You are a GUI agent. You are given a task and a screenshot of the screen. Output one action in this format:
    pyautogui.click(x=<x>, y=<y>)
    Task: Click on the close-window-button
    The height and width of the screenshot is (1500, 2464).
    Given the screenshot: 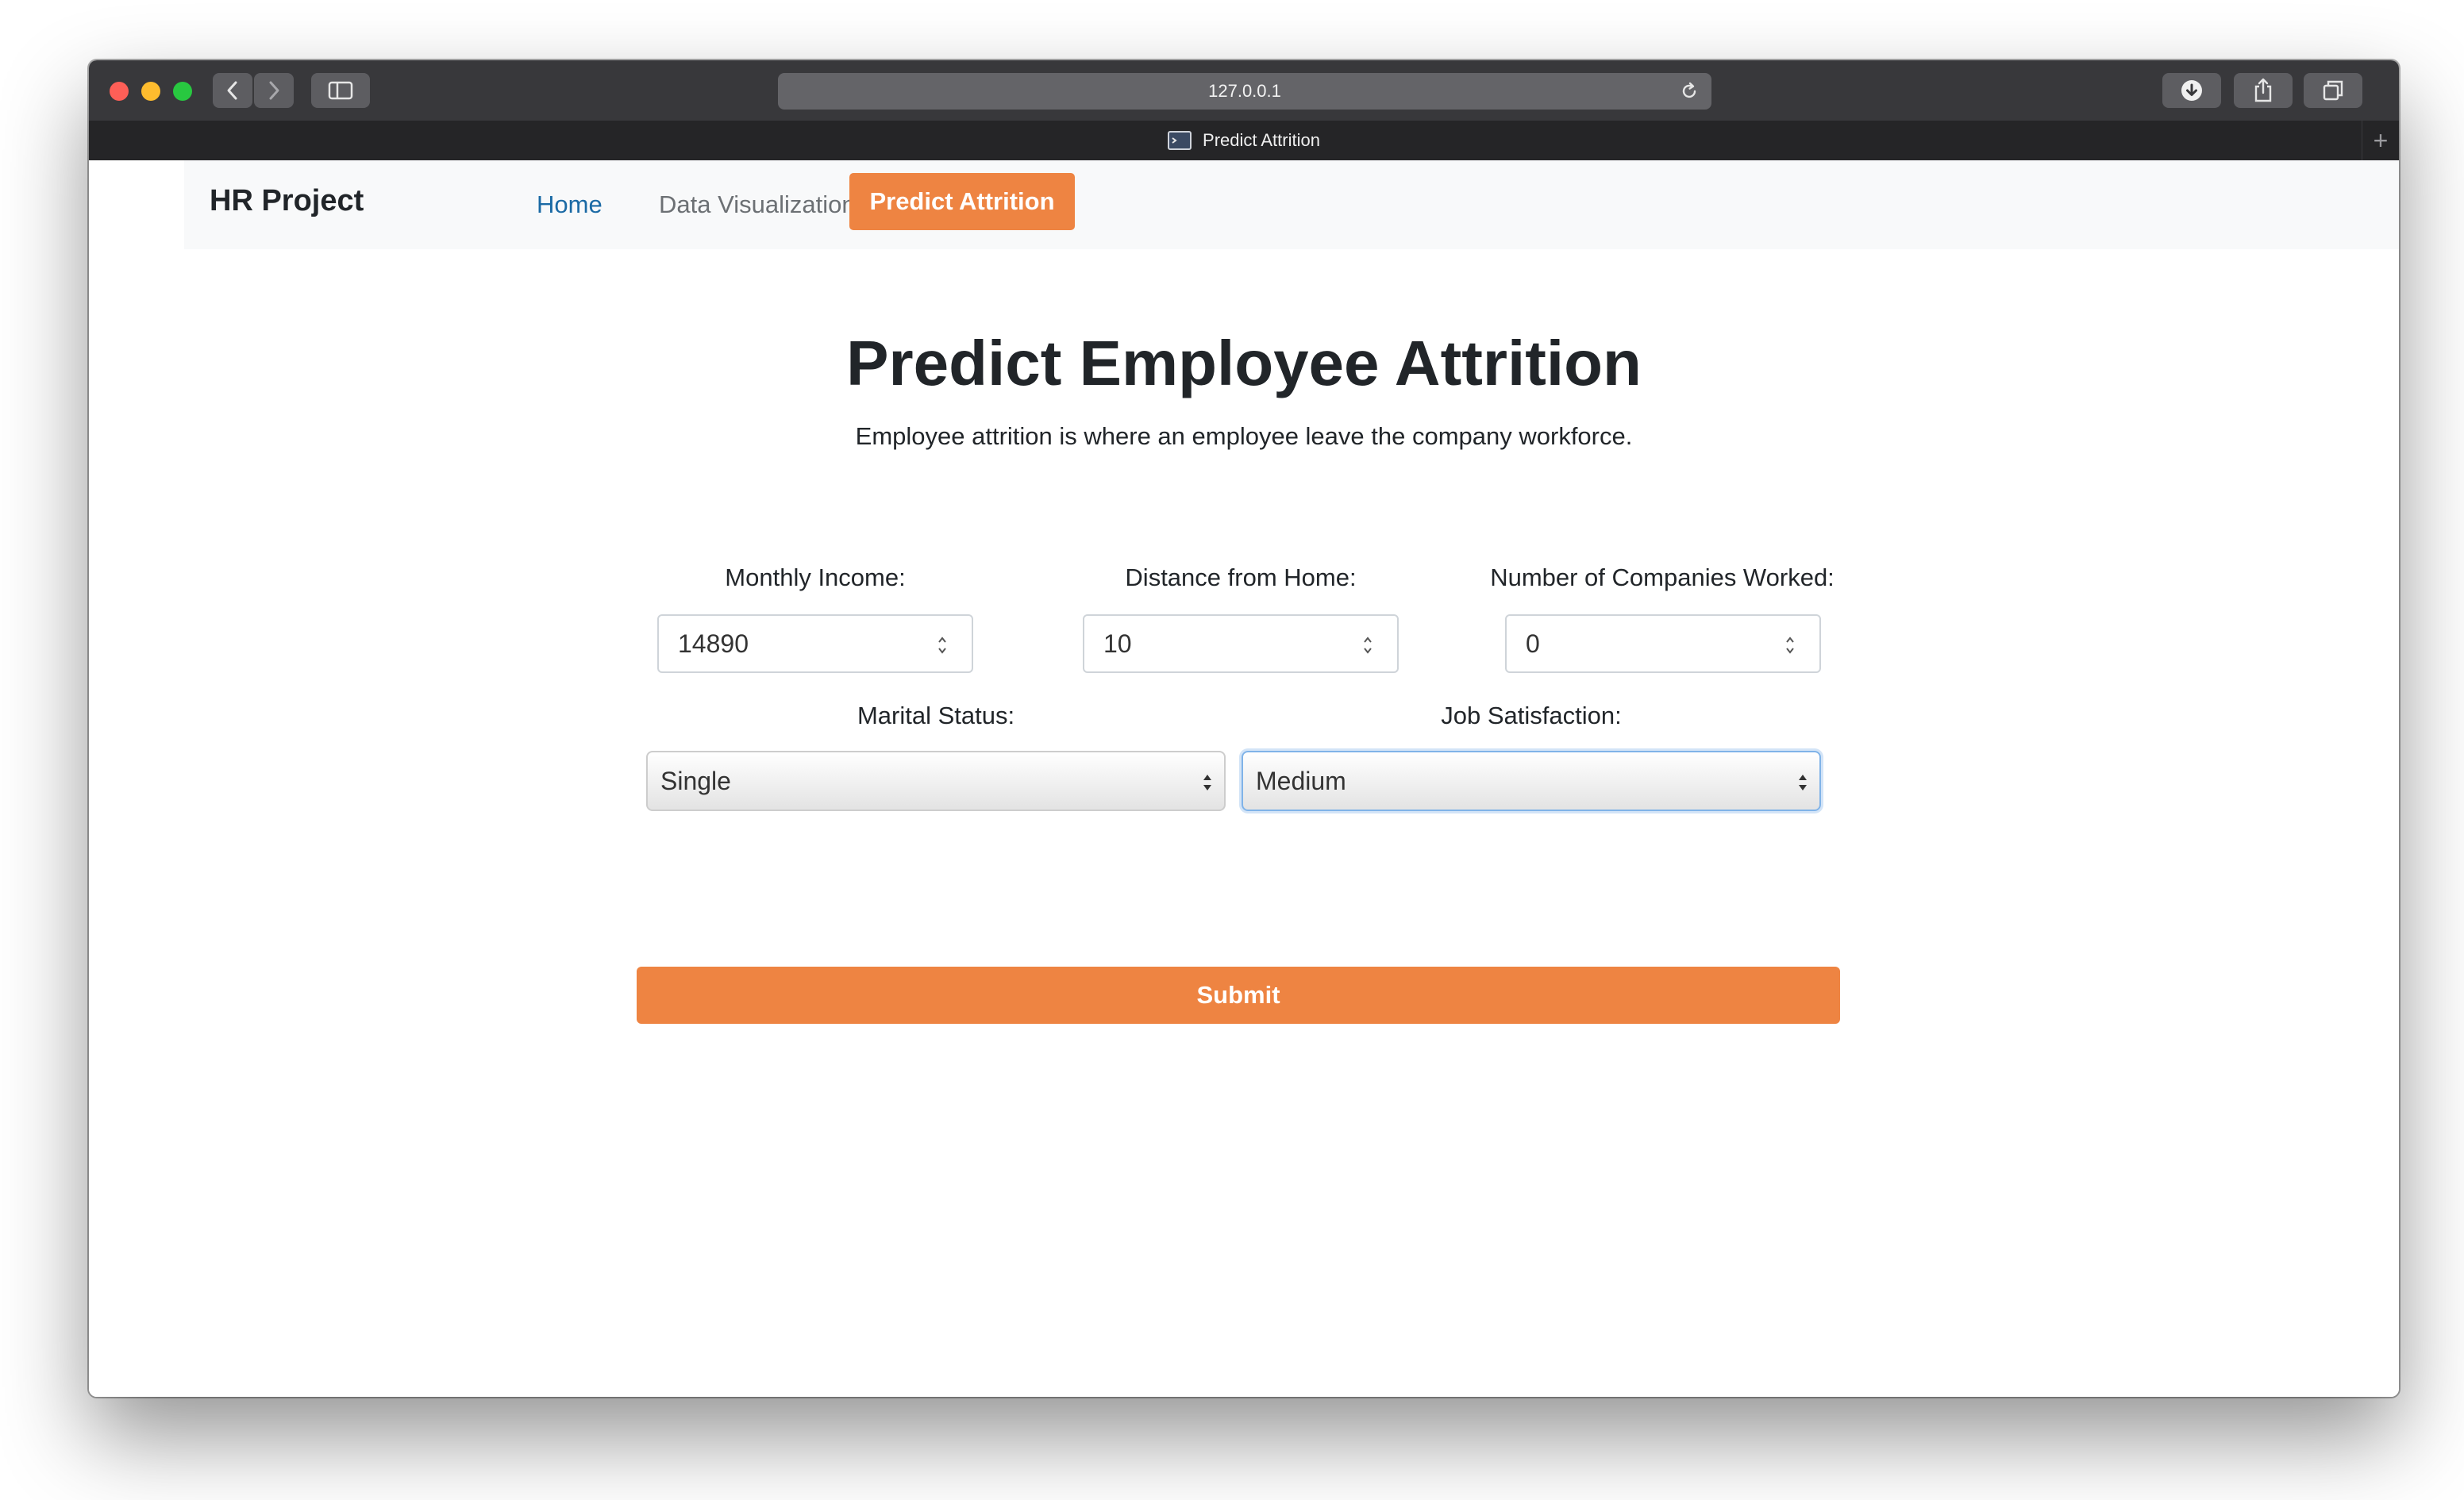 What is the action you would take?
    pyautogui.click(x=119, y=91)
    